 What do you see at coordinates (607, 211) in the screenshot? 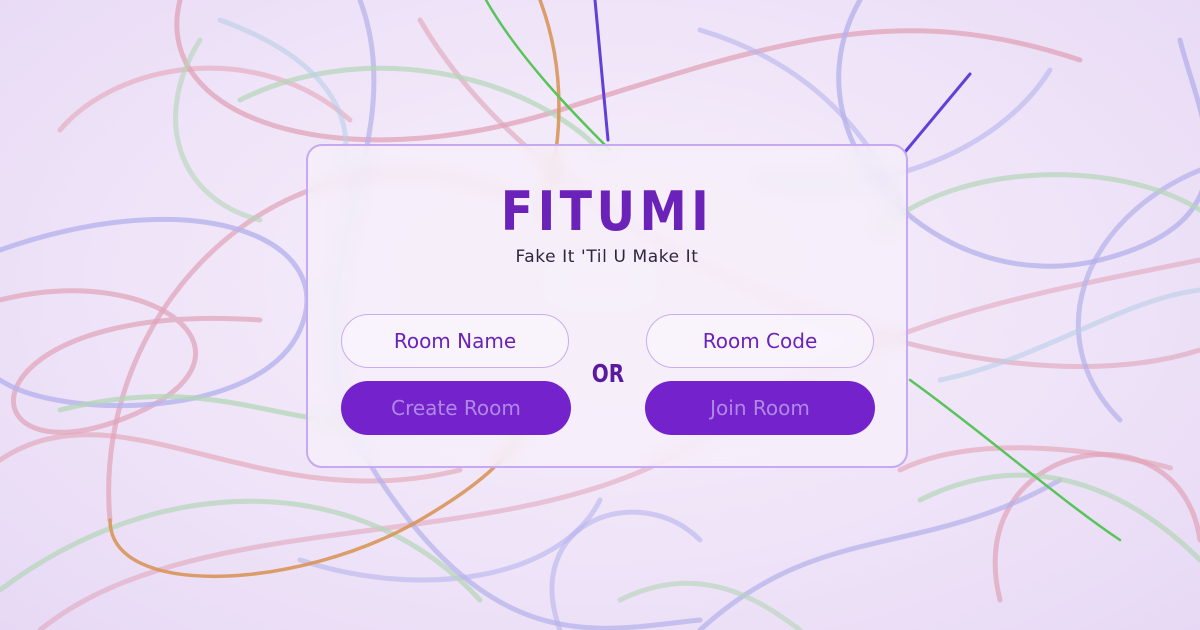
I see `app-title: FITUMI` at bounding box center [607, 211].